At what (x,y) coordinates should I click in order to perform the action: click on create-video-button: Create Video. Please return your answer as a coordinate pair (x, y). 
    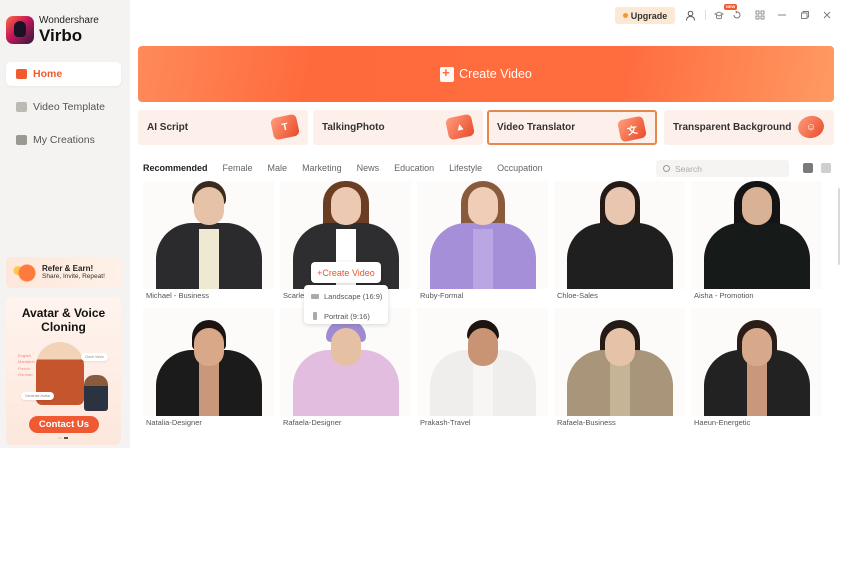
    Looking at the image, I should click on (486, 74).